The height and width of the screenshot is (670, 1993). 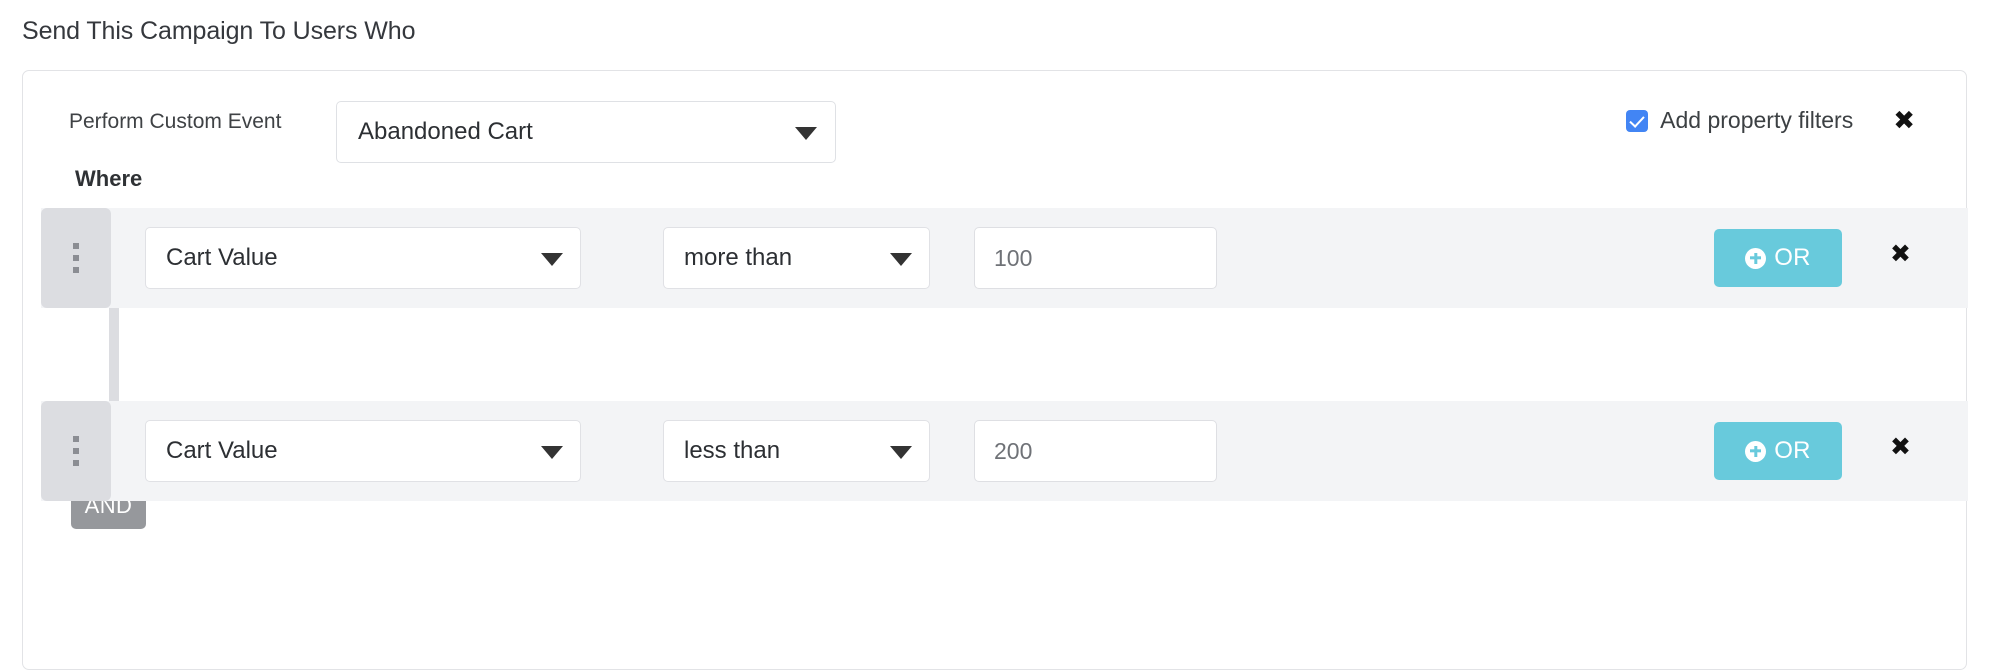 What do you see at coordinates (114, 354) in the screenshot?
I see `condition-connector-line` at bounding box center [114, 354].